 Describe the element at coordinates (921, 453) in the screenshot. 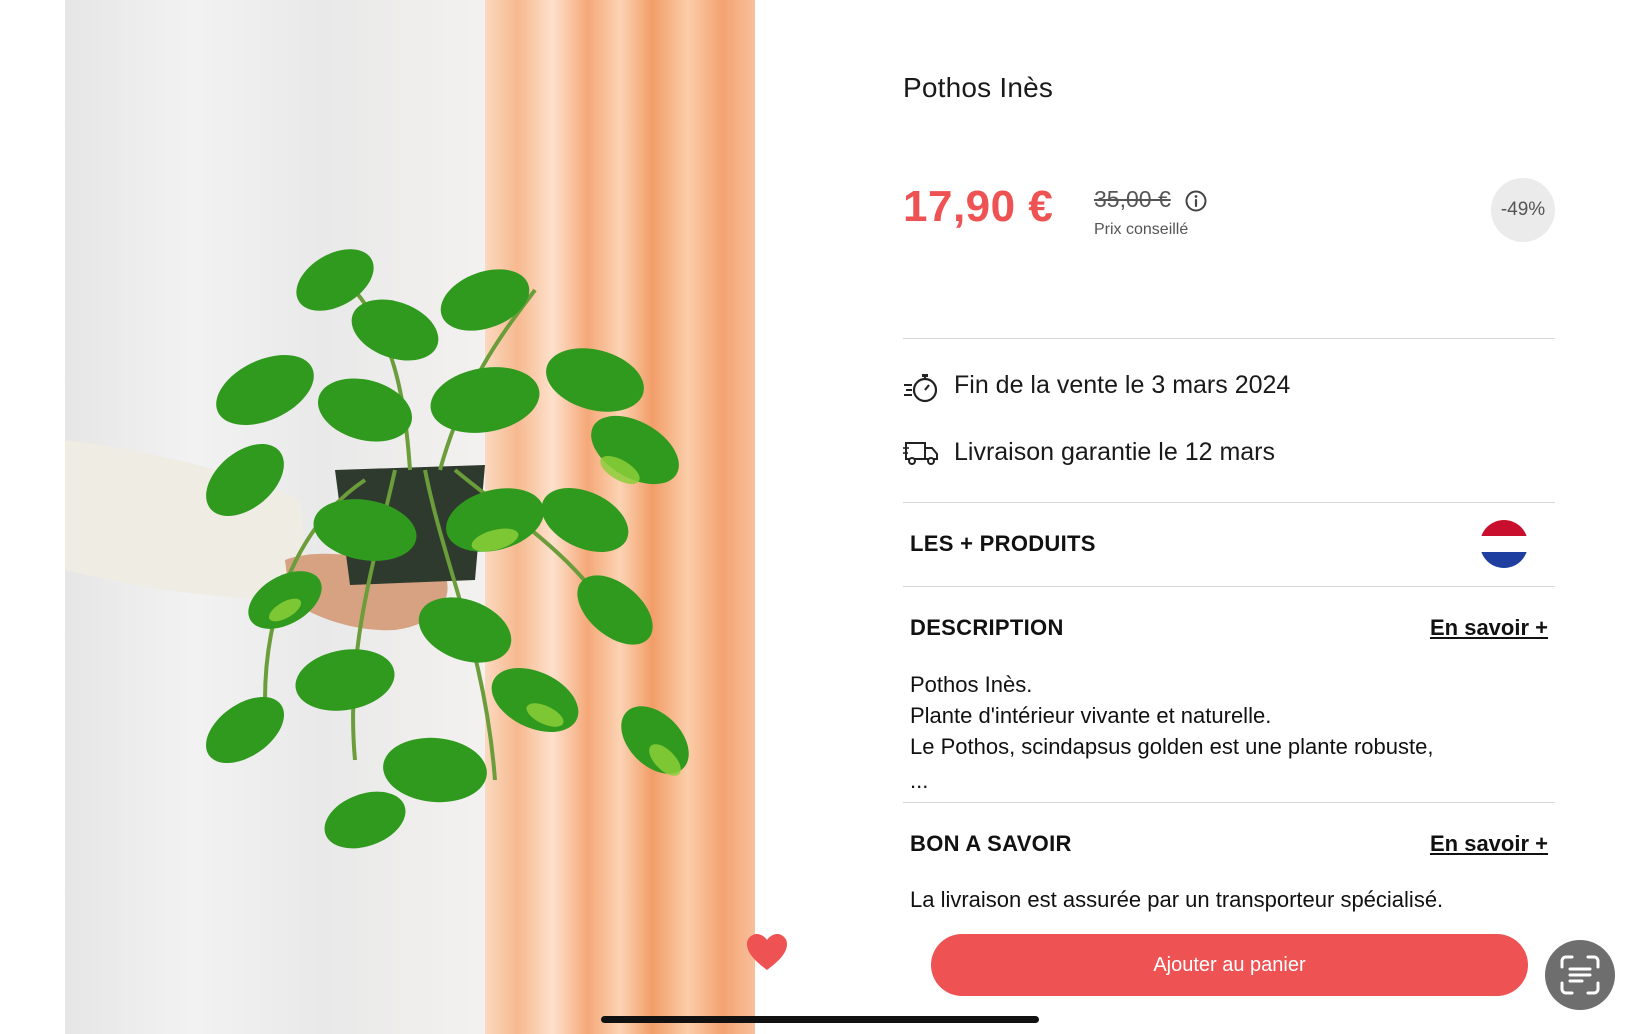

I see `delivery-truck-icon` at that location.